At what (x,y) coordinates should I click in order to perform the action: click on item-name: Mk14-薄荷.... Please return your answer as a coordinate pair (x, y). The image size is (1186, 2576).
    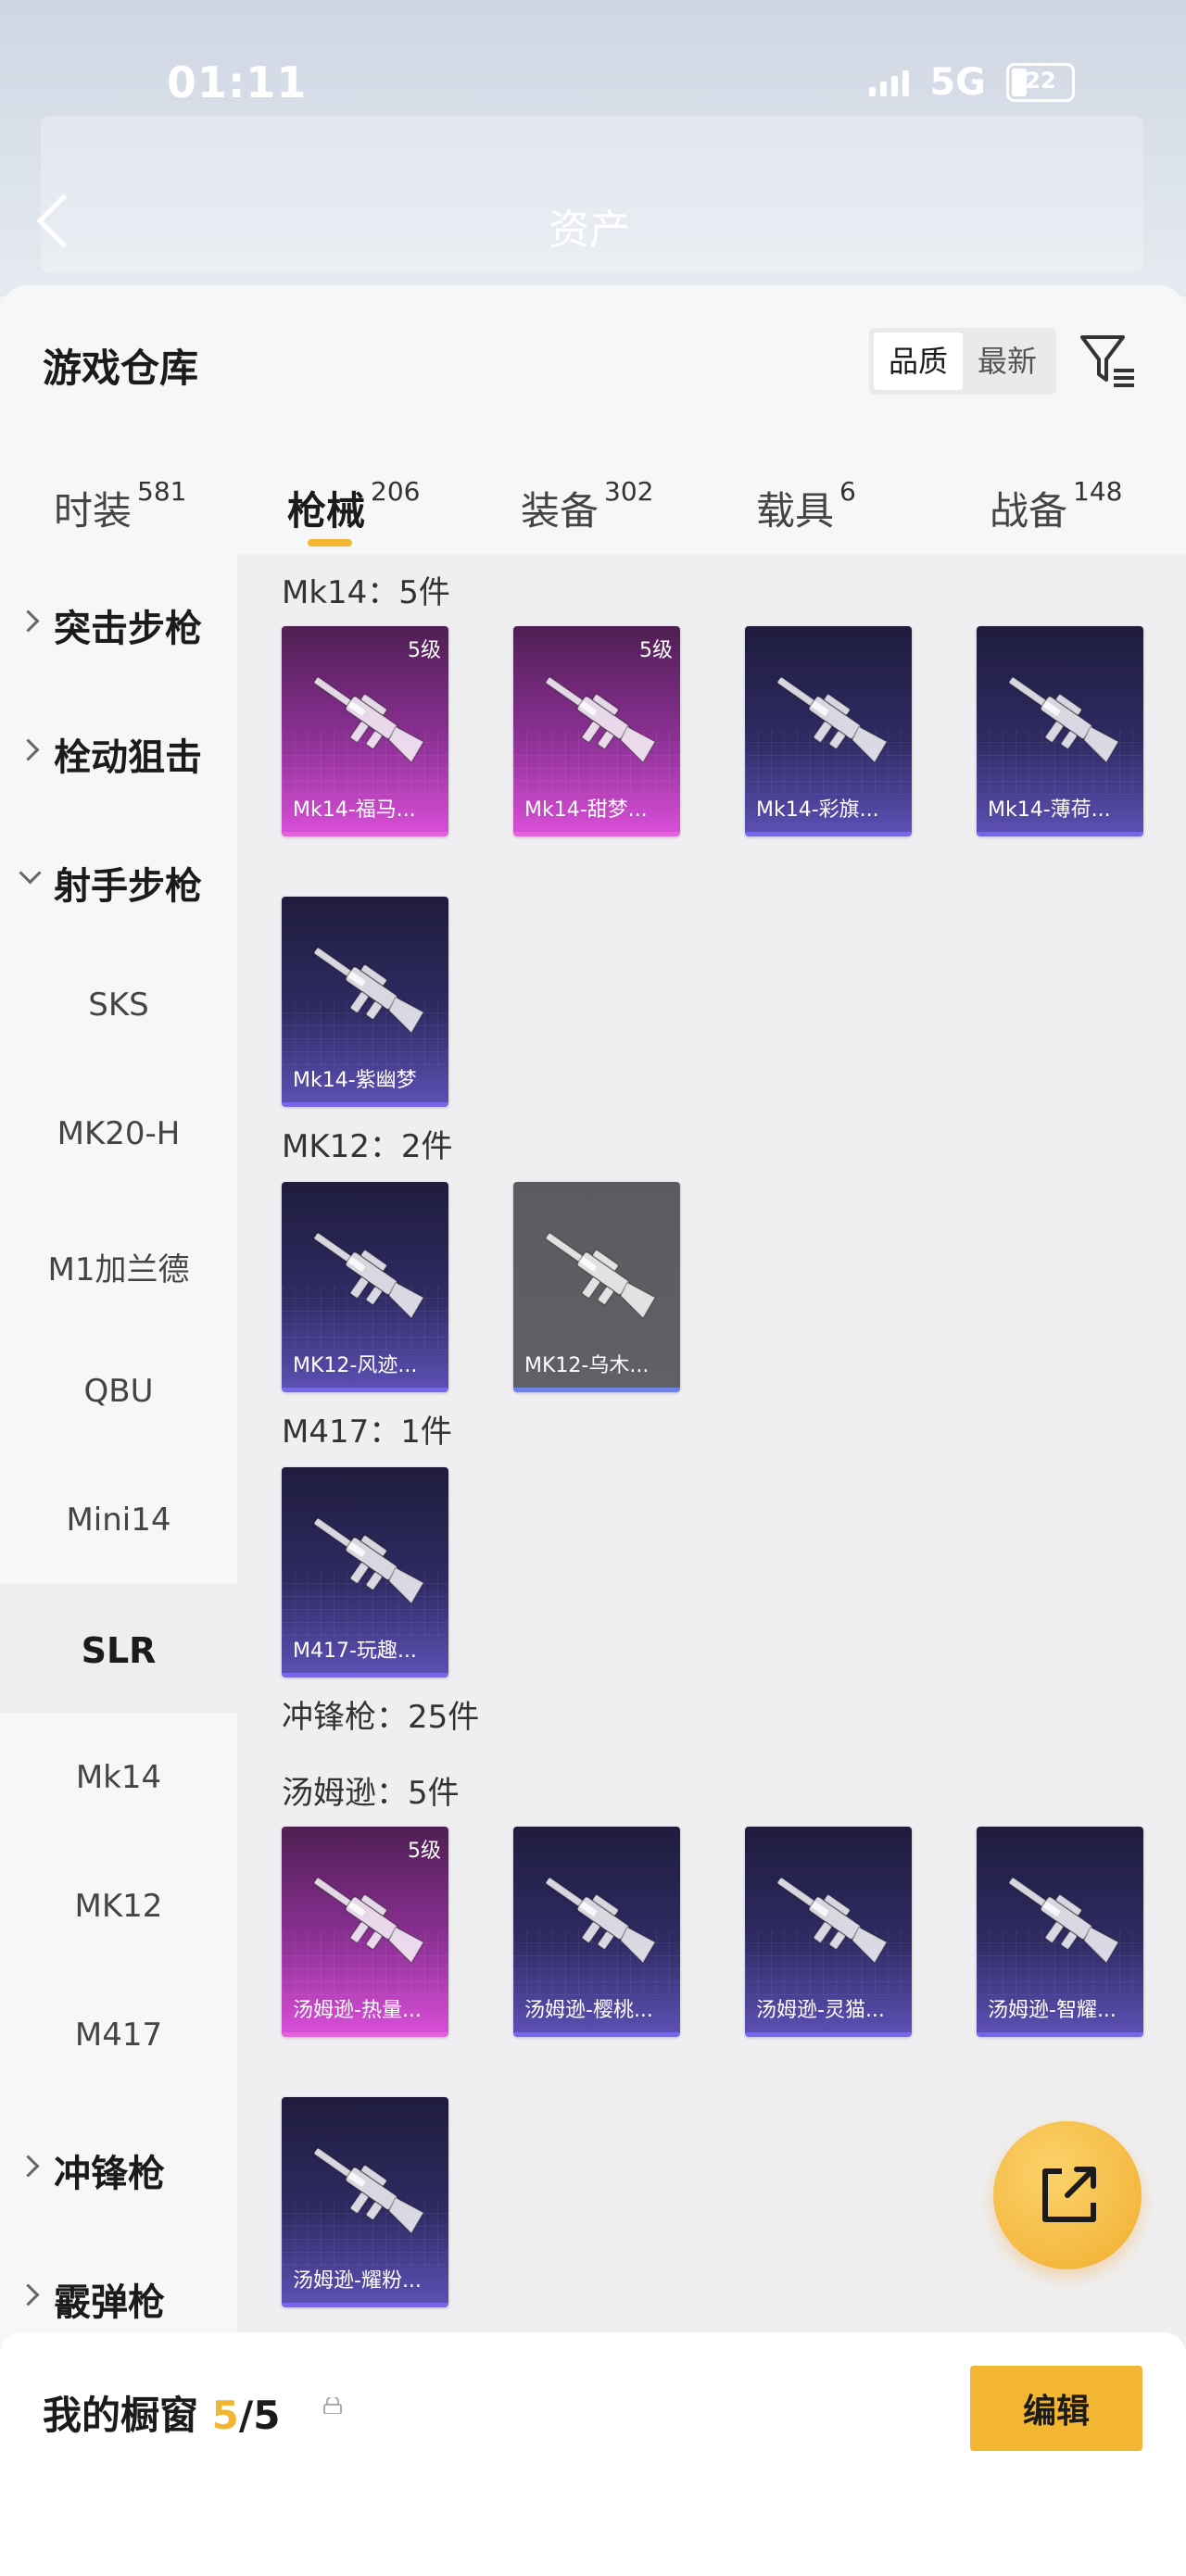
    Looking at the image, I should click on (1049, 810).